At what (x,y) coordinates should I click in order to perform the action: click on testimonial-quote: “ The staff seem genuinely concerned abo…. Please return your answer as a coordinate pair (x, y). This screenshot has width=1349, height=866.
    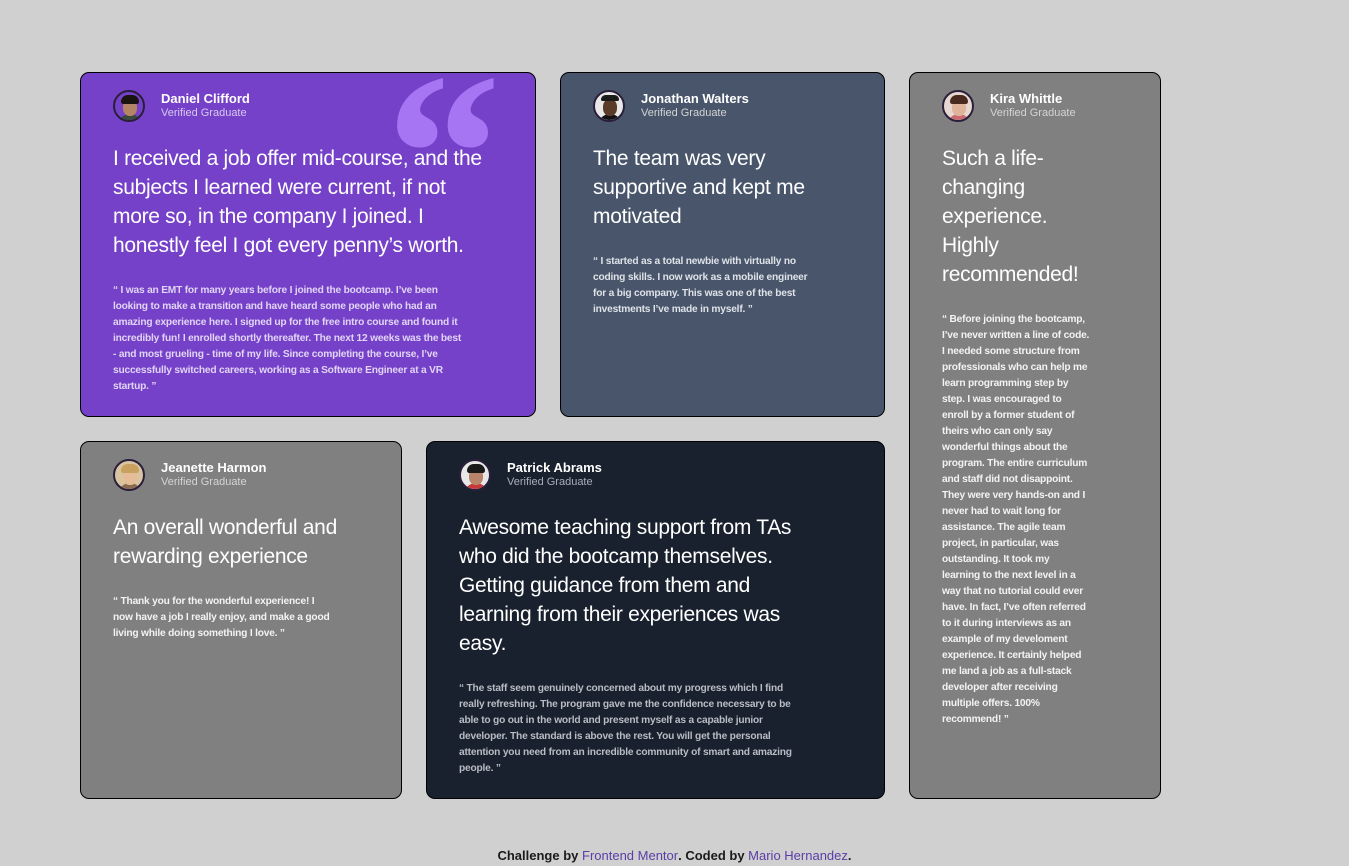
    Looking at the image, I should click on (625, 728).